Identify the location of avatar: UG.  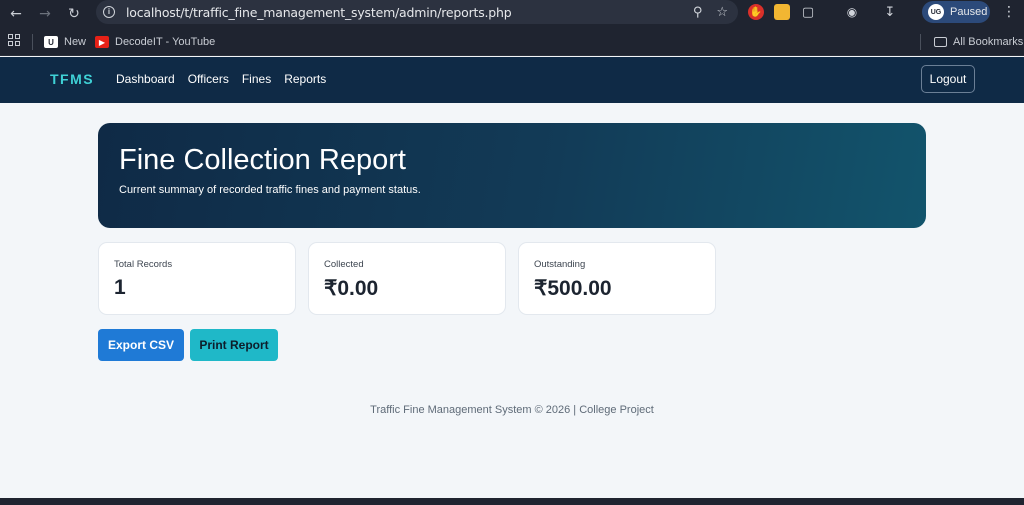
(936, 12).